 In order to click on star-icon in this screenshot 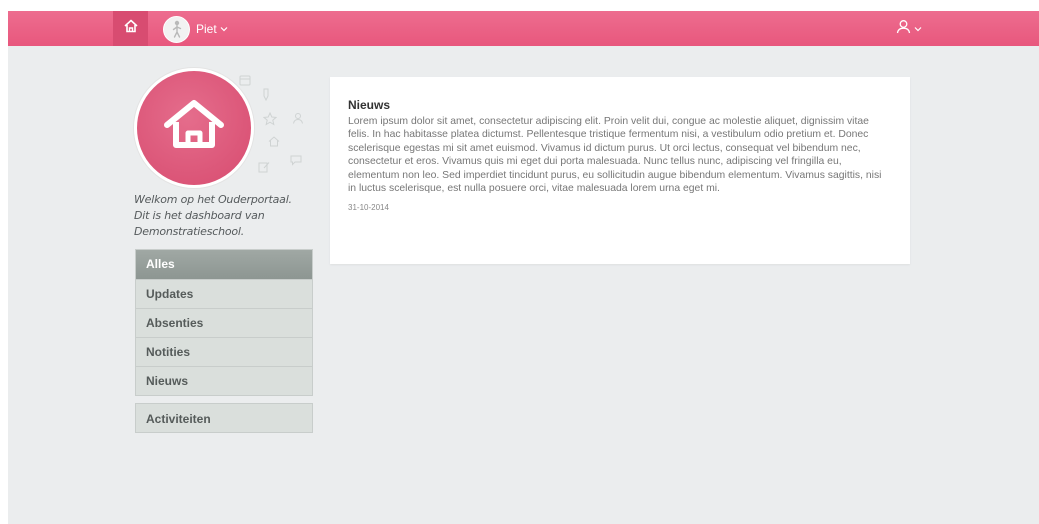, I will do `click(270, 121)`.